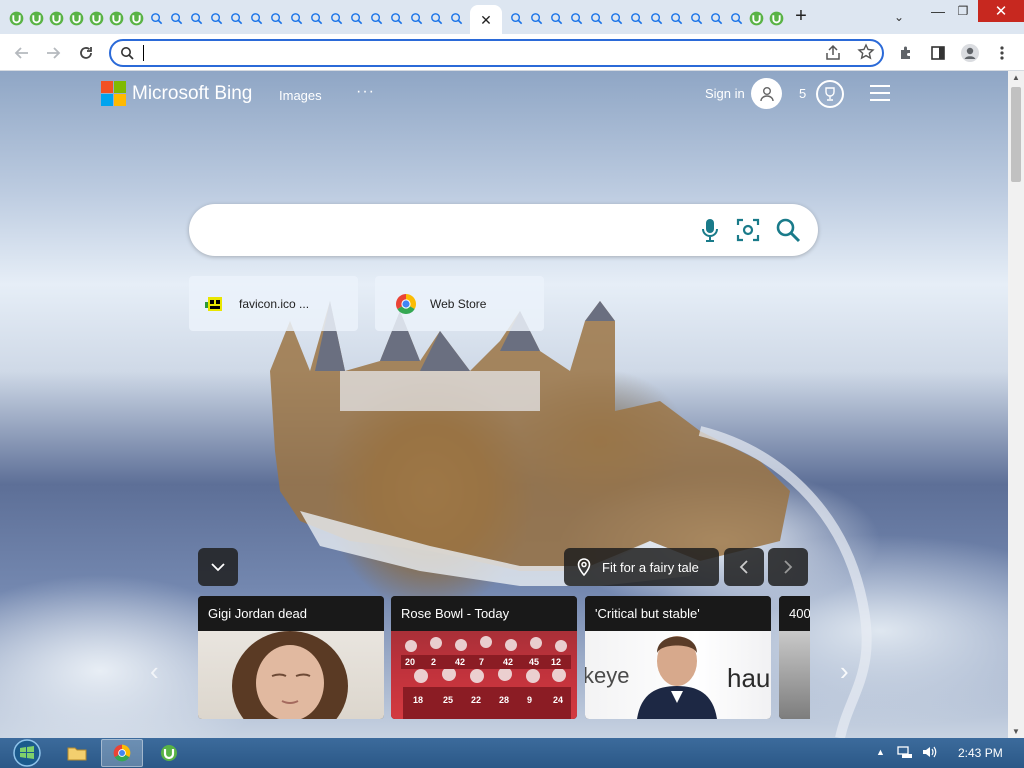 The image size is (1024, 768). I want to click on extensions-button, so click(906, 53).